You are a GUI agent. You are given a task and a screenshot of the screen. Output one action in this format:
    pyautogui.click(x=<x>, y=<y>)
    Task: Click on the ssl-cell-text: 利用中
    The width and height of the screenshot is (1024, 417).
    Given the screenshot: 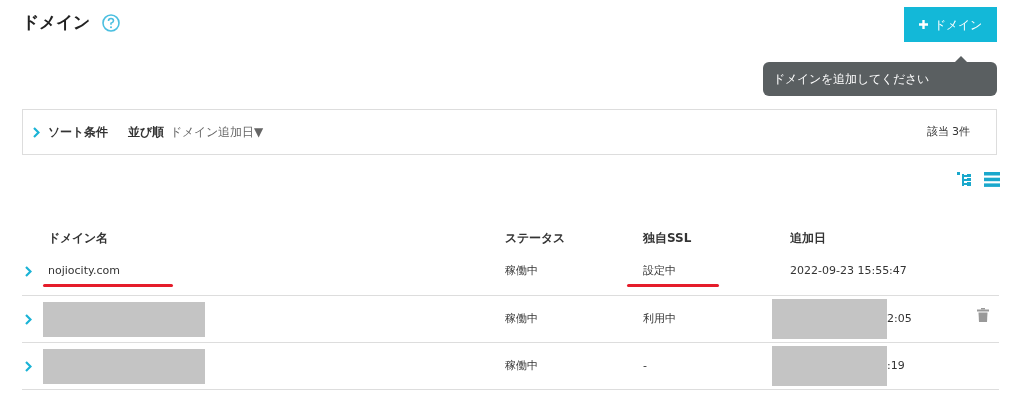 What is the action you would take?
    pyautogui.click(x=659, y=318)
    